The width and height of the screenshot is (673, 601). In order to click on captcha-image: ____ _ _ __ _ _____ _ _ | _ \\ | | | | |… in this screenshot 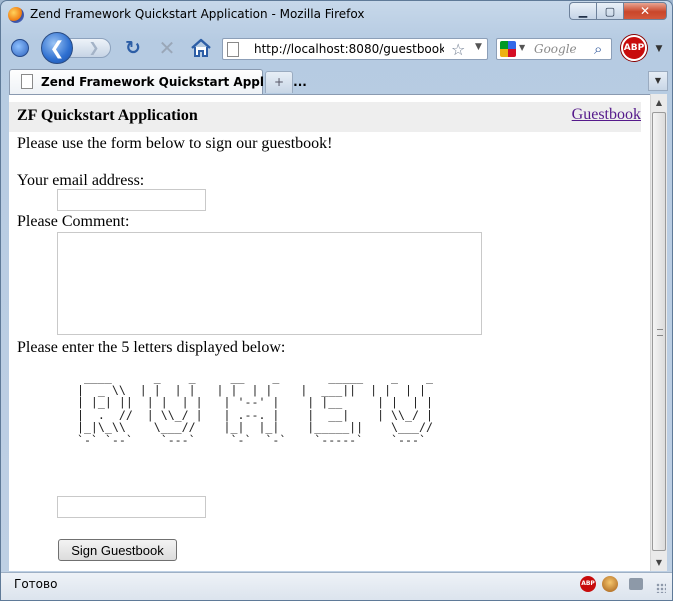, I will do `click(254, 408)`.